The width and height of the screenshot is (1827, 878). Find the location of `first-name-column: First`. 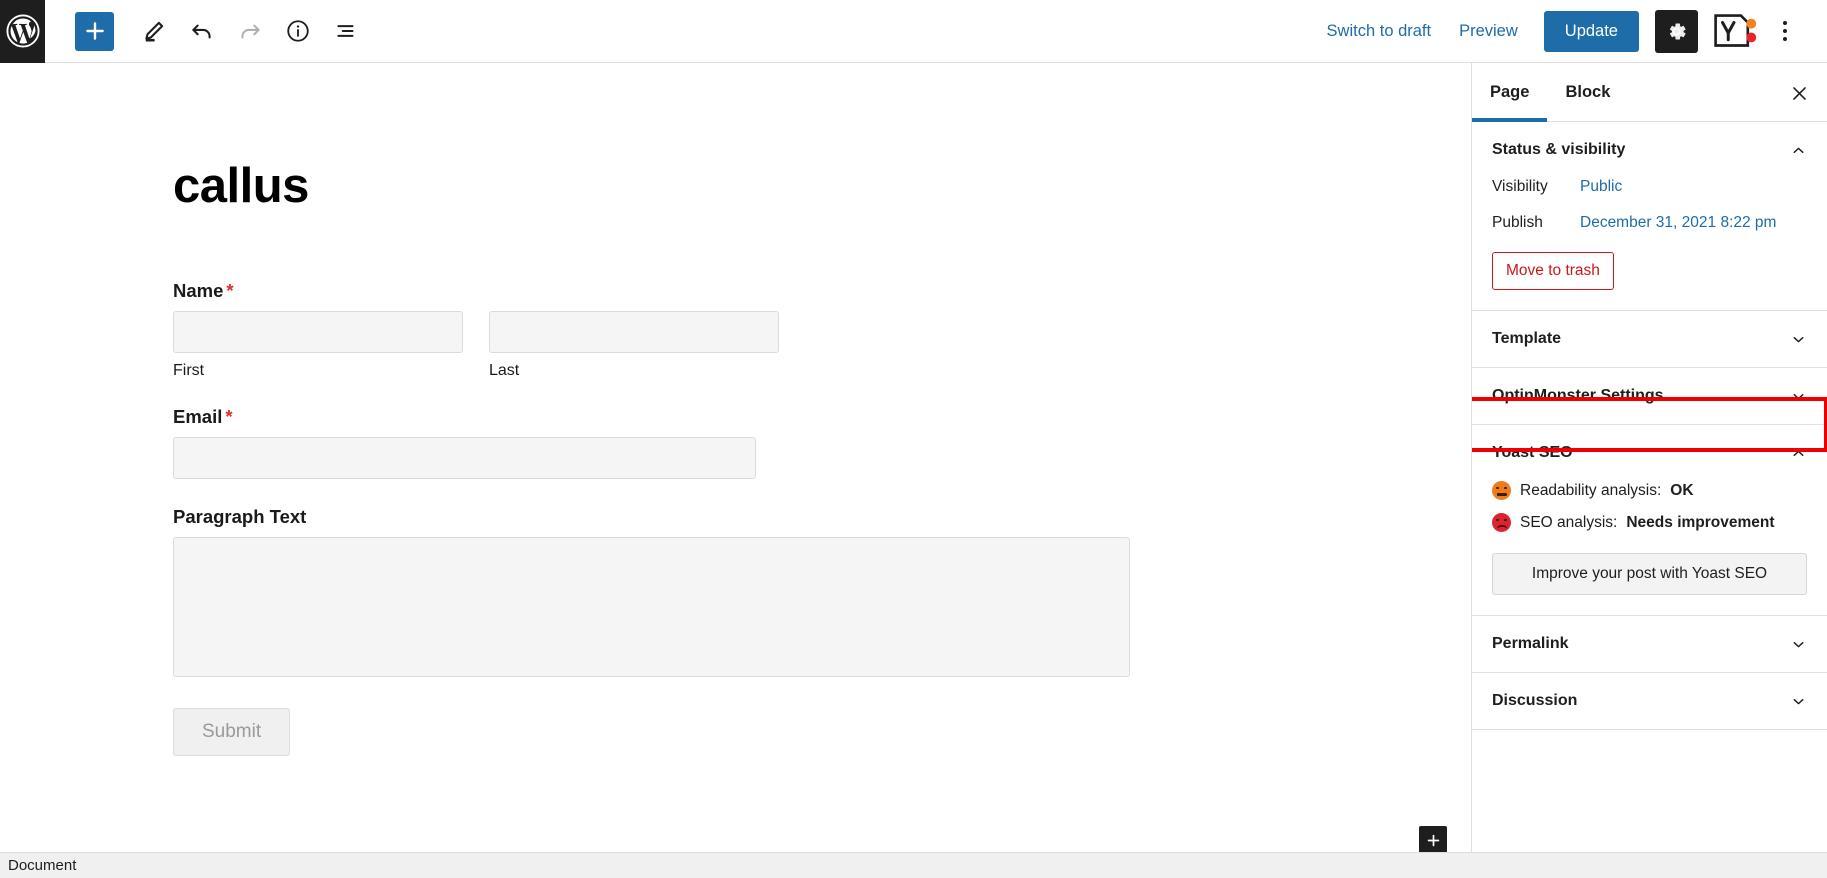

first-name-column: First is located at coordinates (318, 345).